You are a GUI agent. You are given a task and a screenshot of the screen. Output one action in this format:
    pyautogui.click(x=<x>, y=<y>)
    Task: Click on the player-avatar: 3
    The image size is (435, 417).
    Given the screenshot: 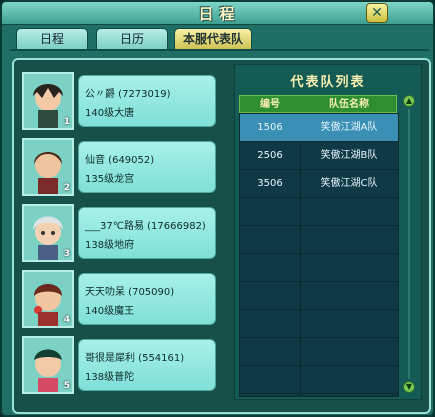 What is the action you would take?
    pyautogui.click(x=48, y=233)
    